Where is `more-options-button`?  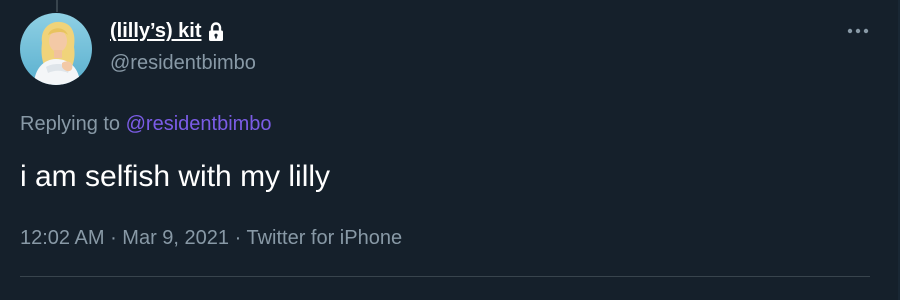
more-options-button is located at coordinates (858, 31).